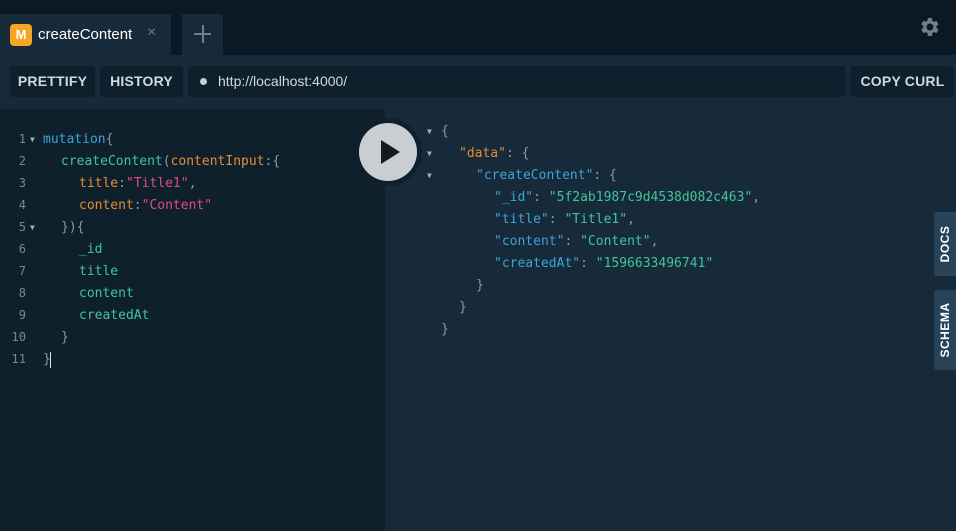 Image resolution: width=956 pixels, height=531 pixels. I want to click on status-dot-icon, so click(203, 81).